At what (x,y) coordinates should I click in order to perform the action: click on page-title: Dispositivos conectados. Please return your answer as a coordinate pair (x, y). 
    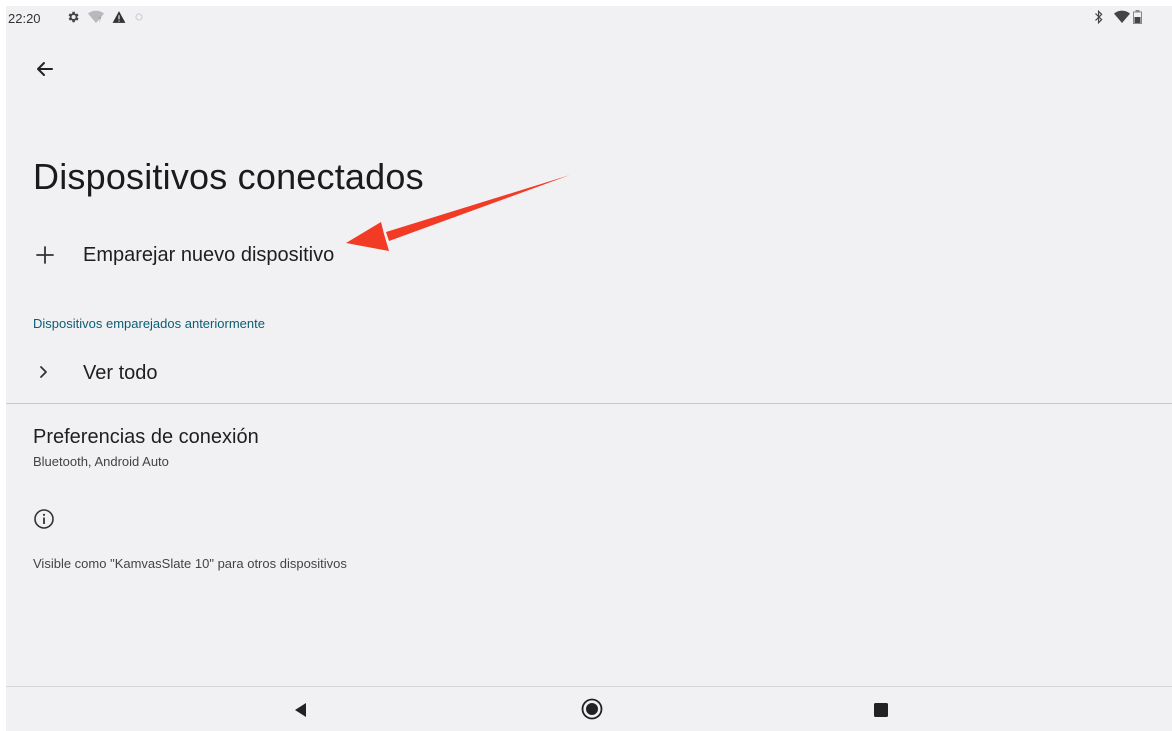
    Looking at the image, I should click on (228, 176).